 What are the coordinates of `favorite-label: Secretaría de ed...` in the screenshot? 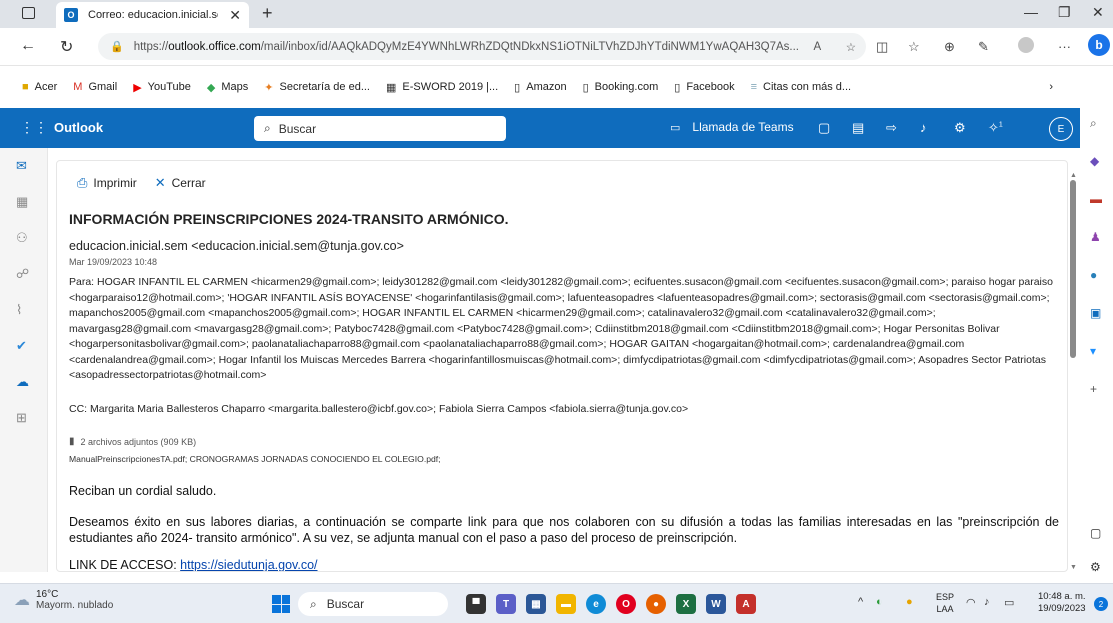 It's located at (324, 87).